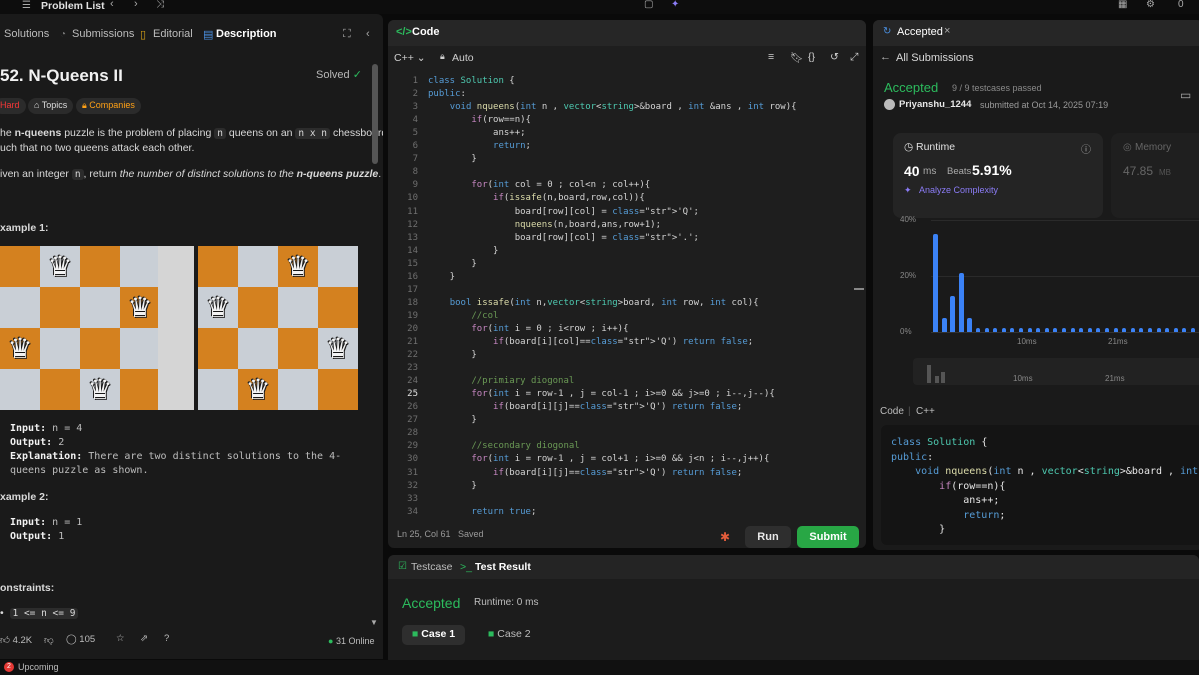 The height and width of the screenshot is (675, 1199). Describe the element at coordinates (1046, 300) in the screenshot. I see `runtime-distribution-chart: 40% 20% 0% 10ms 21ms 10ms 21ms` at that location.